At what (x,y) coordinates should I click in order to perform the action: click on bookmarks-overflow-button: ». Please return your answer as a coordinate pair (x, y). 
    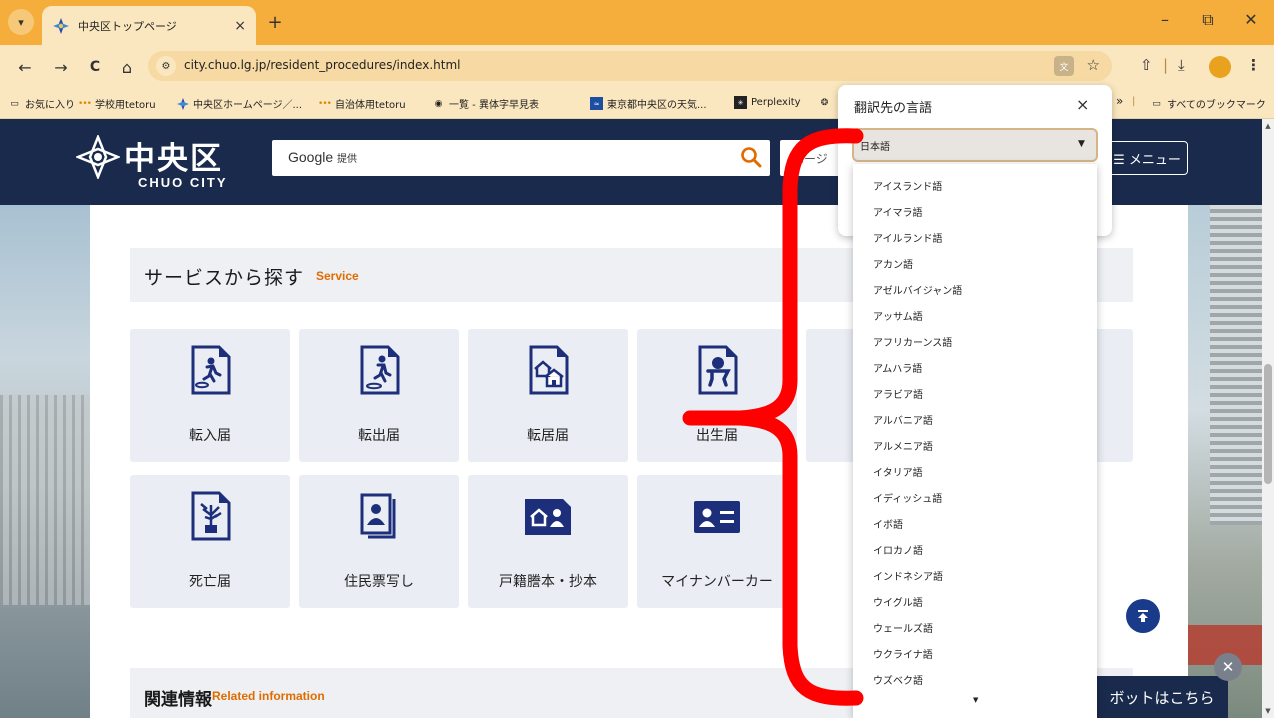
    Looking at the image, I should click on (1119, 101).